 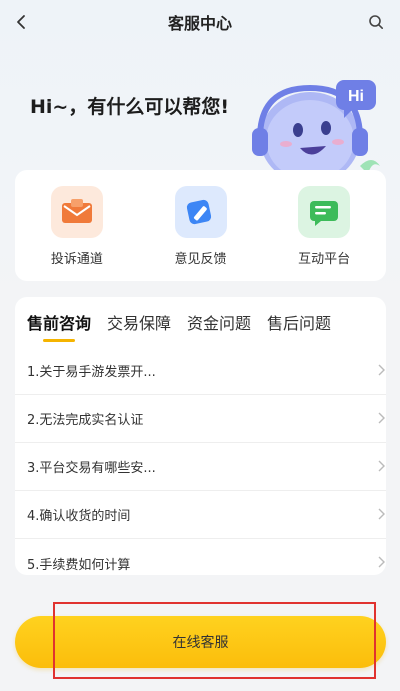 I want to click on tab-trade-guarantee: 交易保障, so click(x=139, y=322).